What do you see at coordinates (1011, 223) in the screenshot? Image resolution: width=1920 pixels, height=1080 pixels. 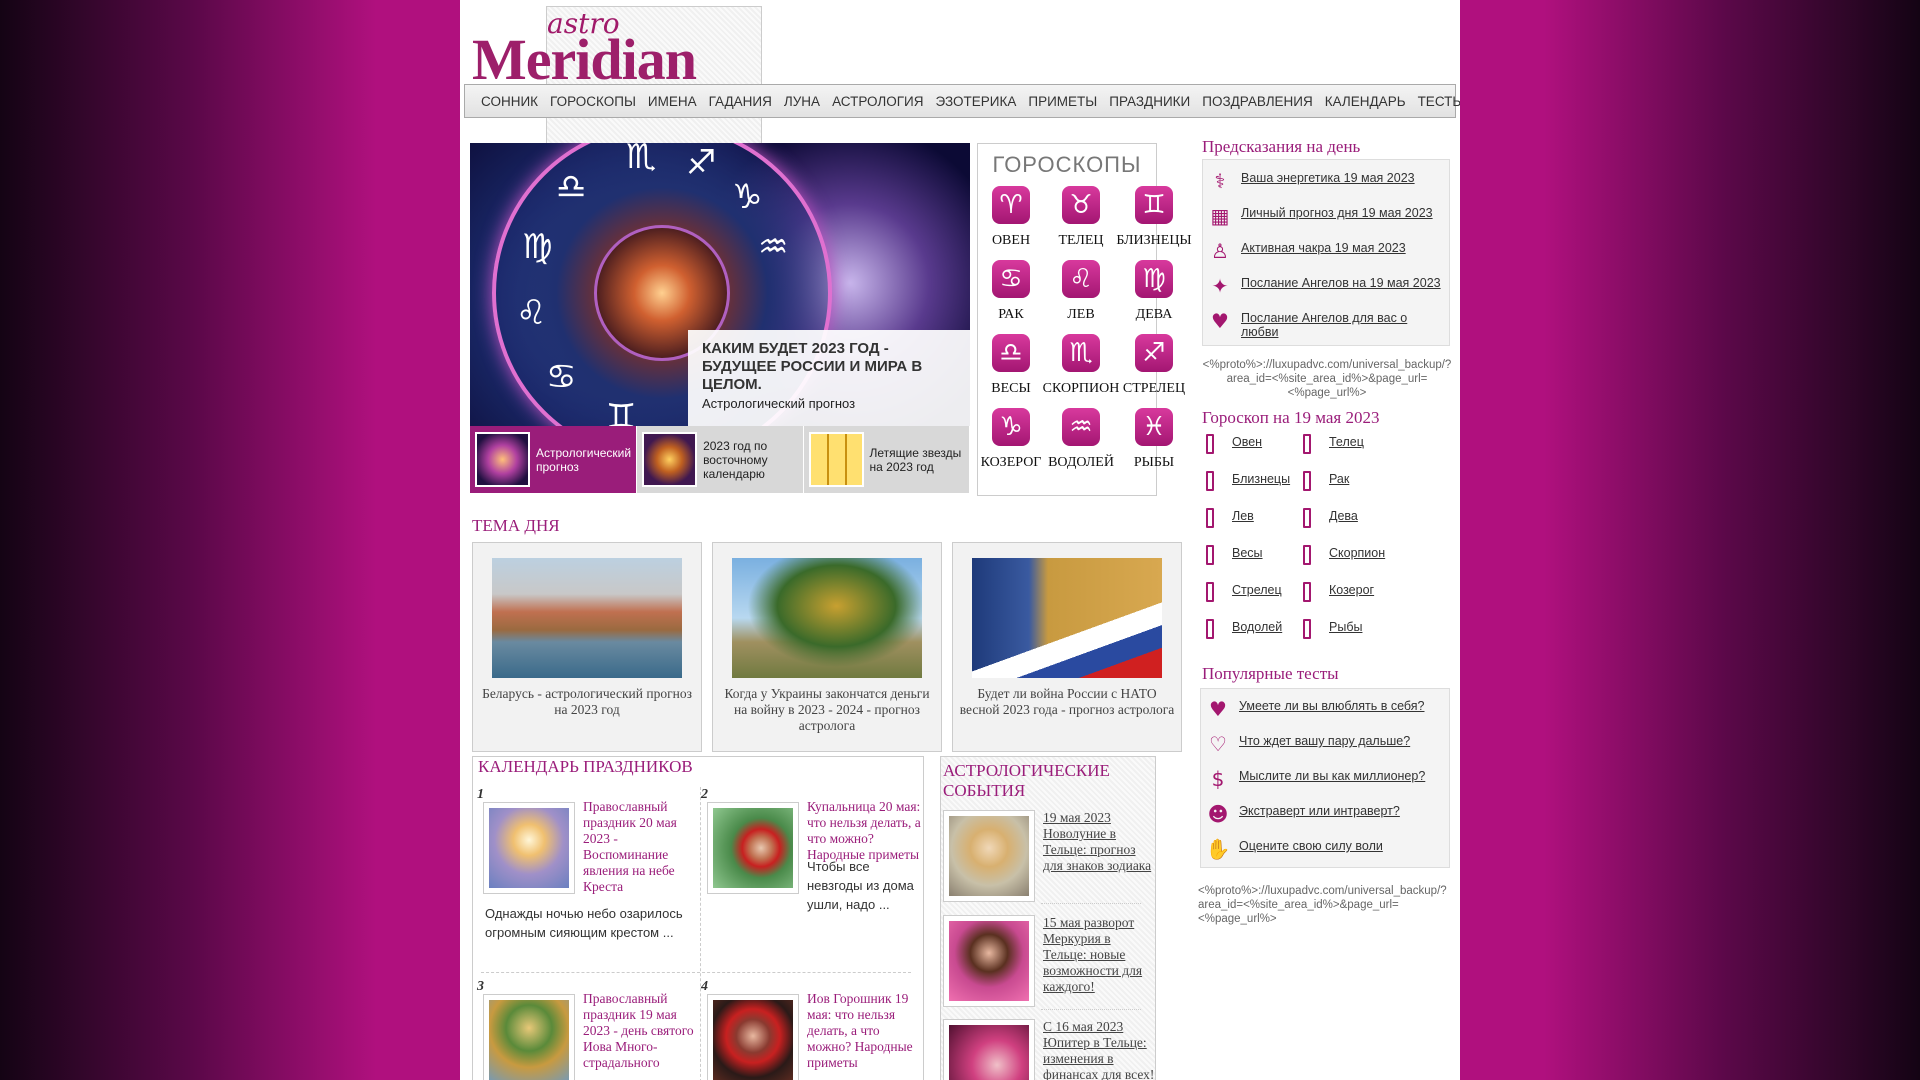 I see `zodiac-aries: ♈ ОВЕН` at bounding box center [1011, 223].